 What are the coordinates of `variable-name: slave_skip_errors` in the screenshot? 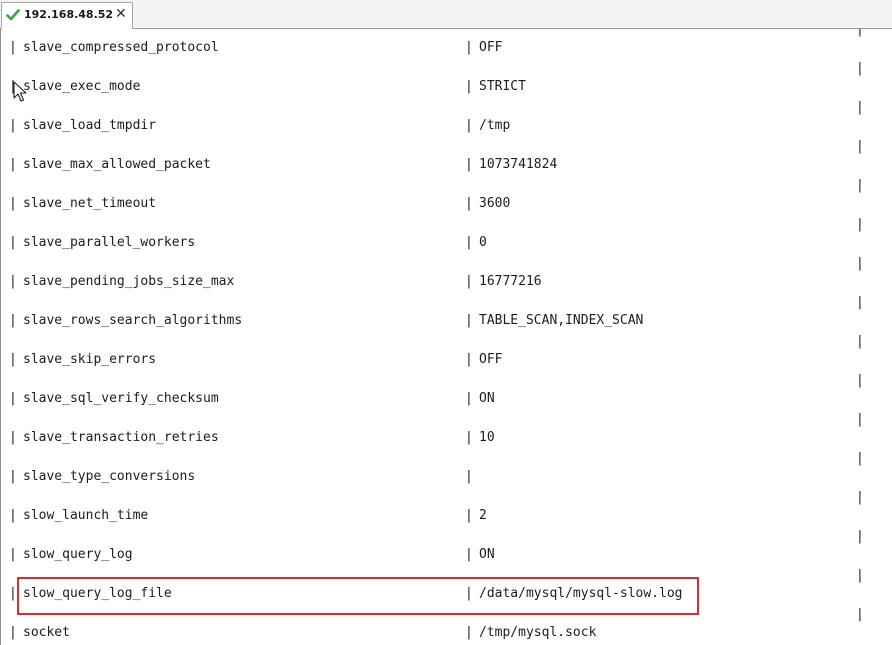 It's located at (90, 359).